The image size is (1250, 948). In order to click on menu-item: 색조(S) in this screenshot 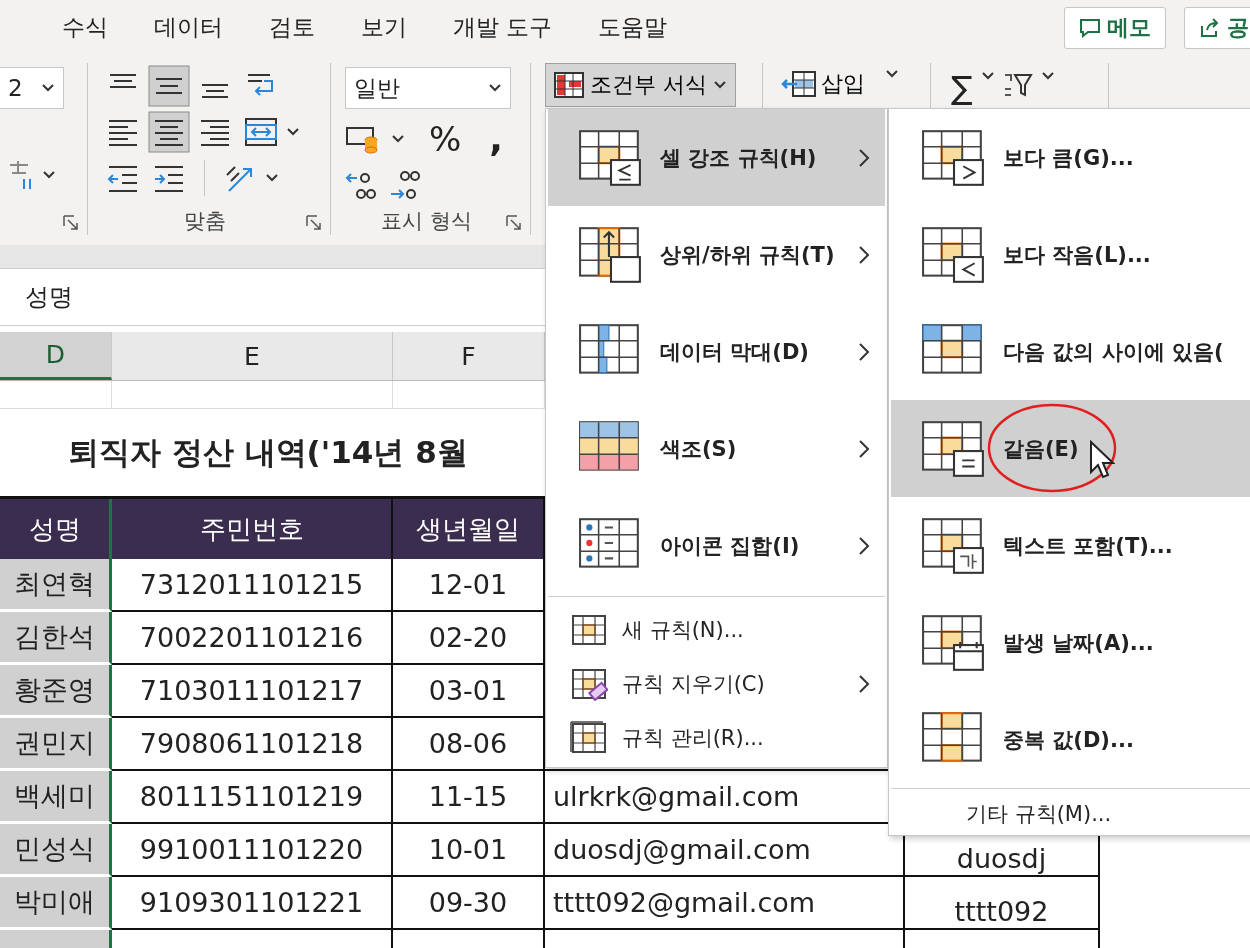, I will do `click(716, 448)`.